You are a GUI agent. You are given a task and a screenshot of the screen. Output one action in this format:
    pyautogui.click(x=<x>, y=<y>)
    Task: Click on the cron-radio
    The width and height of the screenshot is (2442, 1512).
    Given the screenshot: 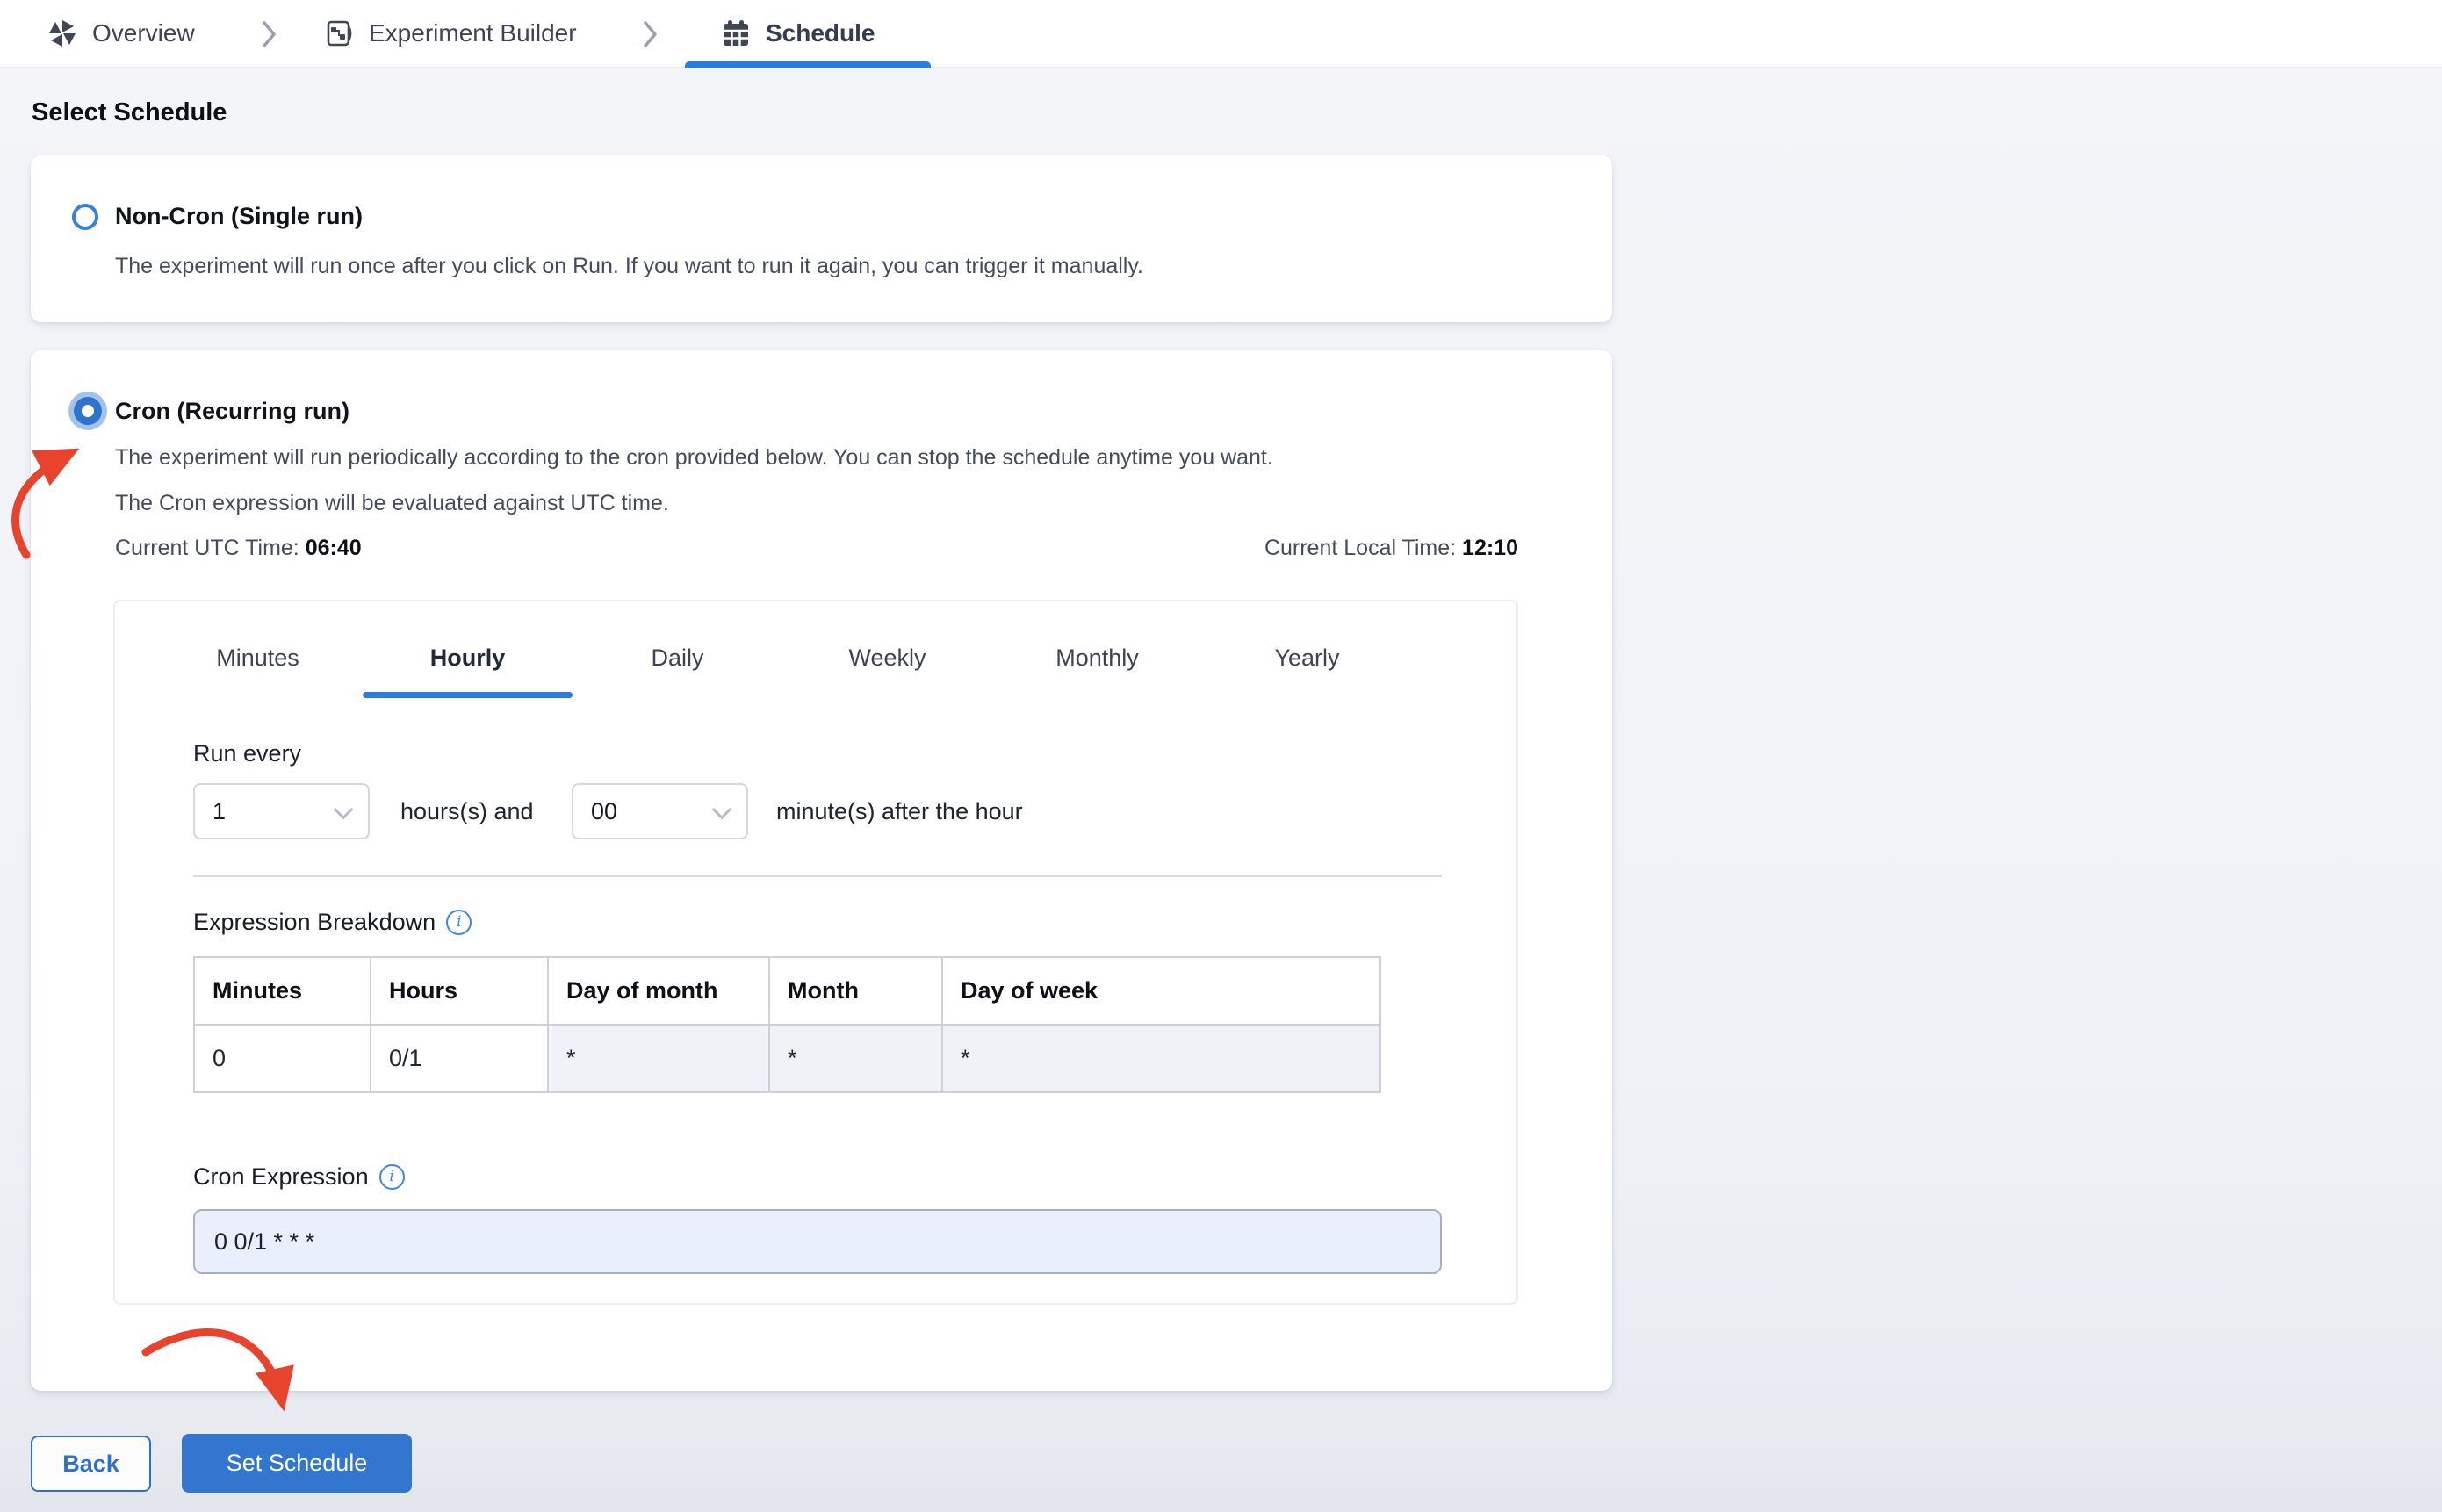 What is the action you would take?
    pyautogui.click(x=88, y=411)
    